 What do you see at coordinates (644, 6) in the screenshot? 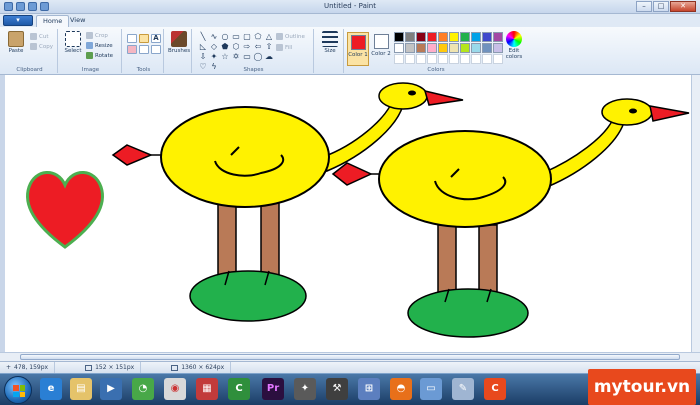
I see `minimize-button: –` at bounding box center [644, 6].